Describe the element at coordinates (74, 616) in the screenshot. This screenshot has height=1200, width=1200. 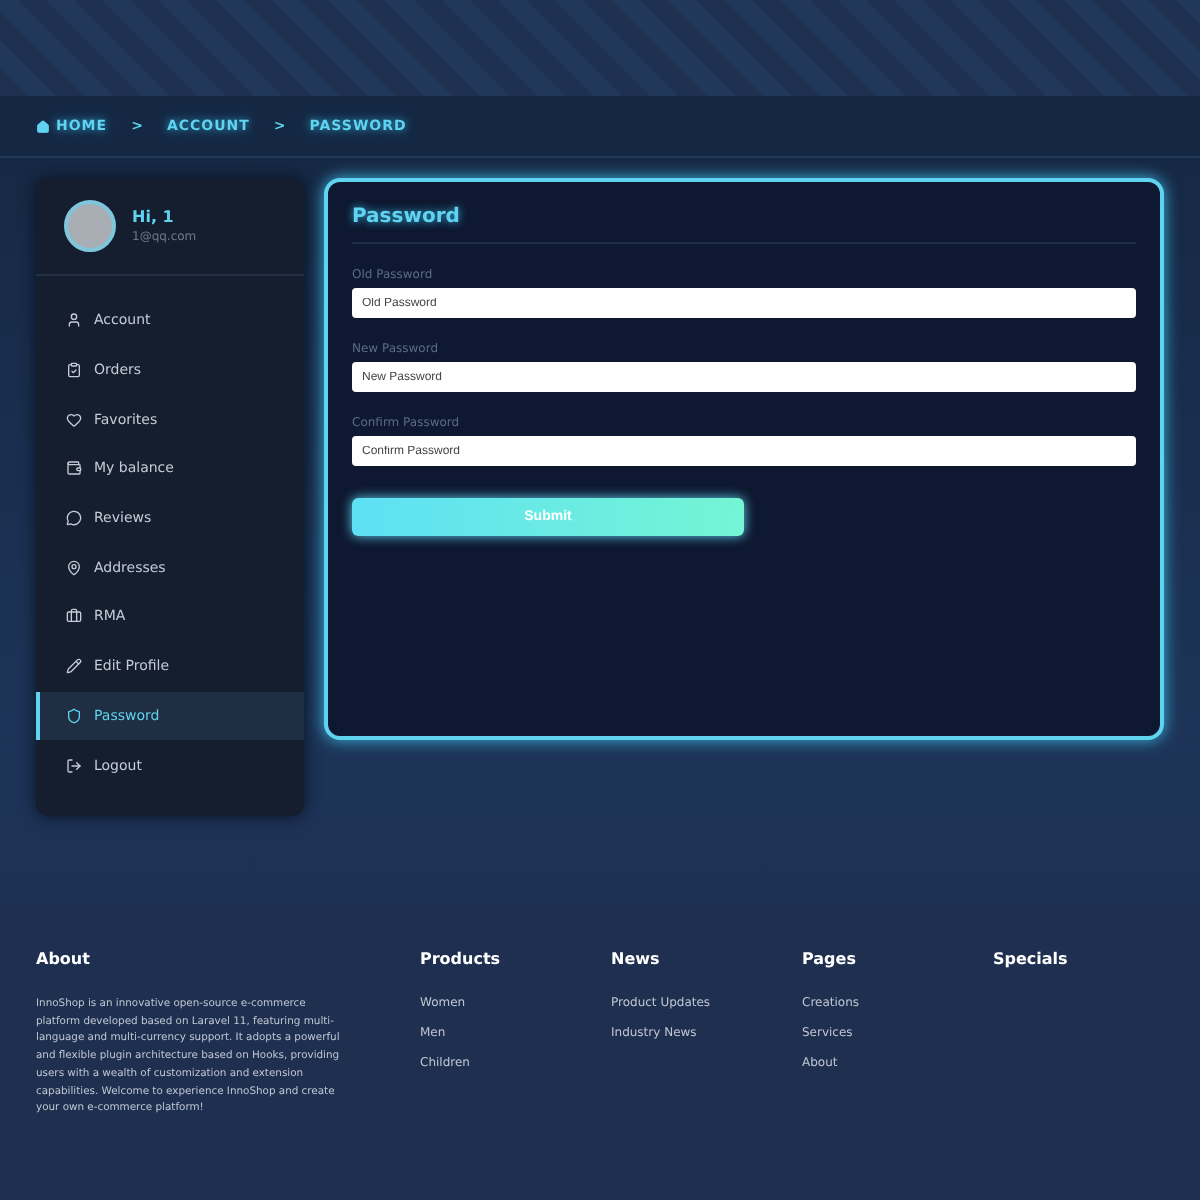
I see `briefcase-icon` at that location.